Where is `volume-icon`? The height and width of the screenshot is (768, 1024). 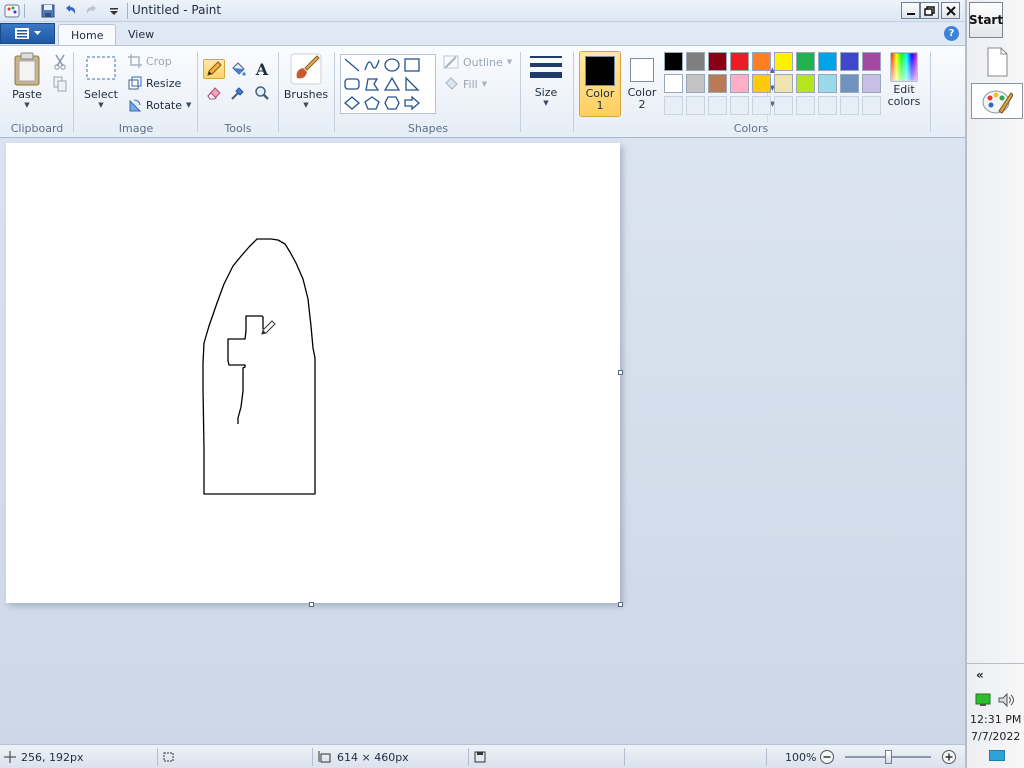 volume-icon is located at coordinates (1007, 701).